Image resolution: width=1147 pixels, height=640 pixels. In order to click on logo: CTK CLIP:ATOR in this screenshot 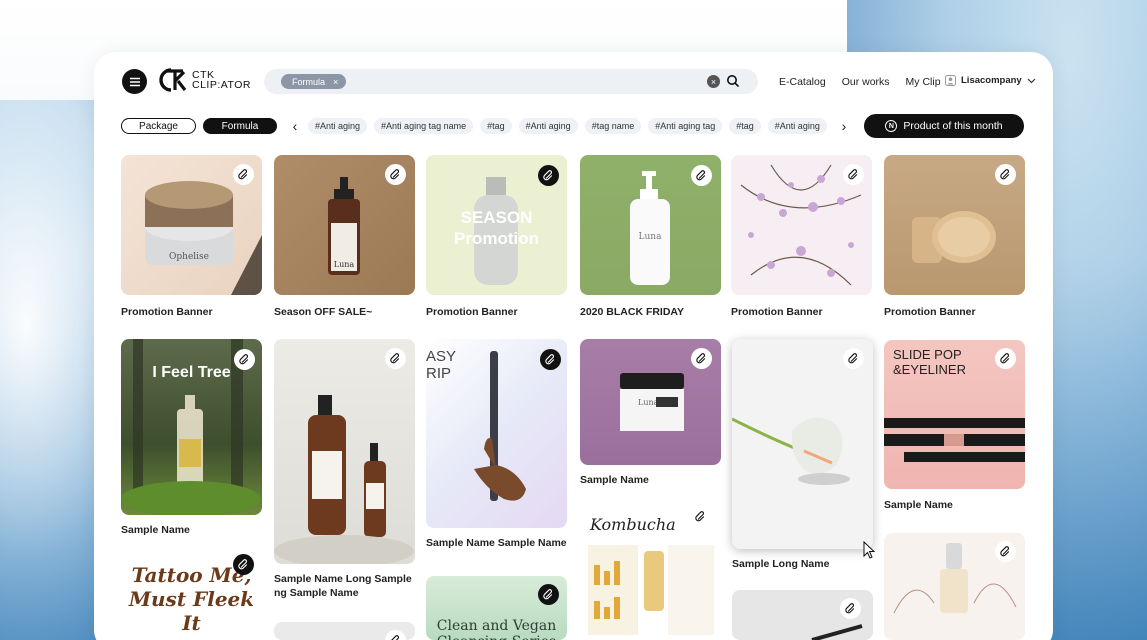, I will do `click(204, 80)`.